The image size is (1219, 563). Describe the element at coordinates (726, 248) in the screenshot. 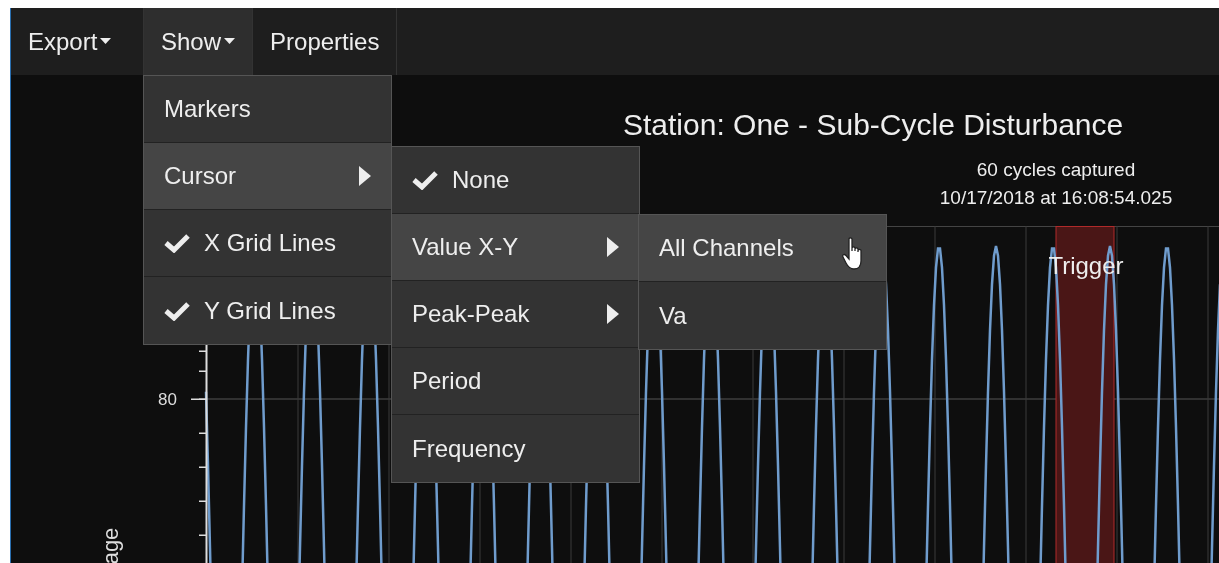

I see `menu-item-label: All Channels` at that location.